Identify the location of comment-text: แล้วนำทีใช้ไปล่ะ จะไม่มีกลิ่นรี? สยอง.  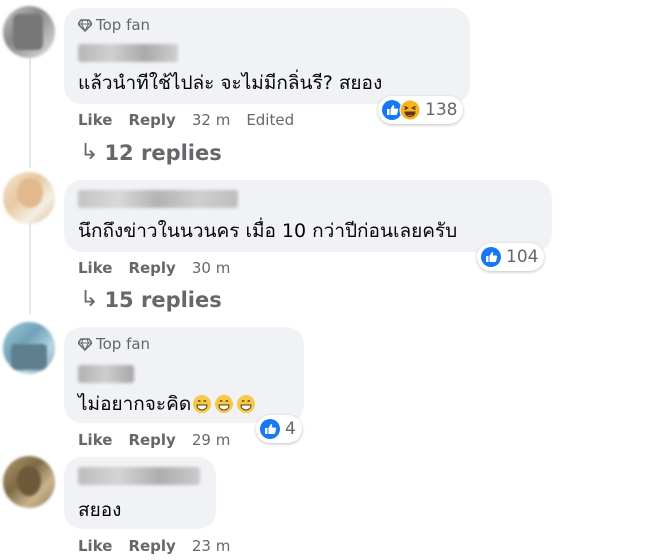
(230, 83).